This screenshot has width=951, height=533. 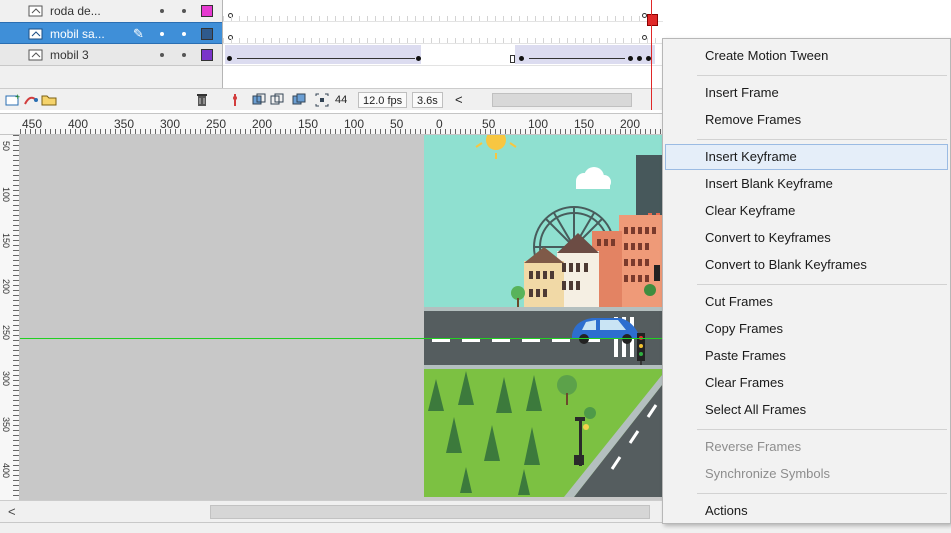 What do you see at coordinates (277, 100) in the screenshot?
I see `onion-skin-outlines-icon` at bounding box center [277, 100].